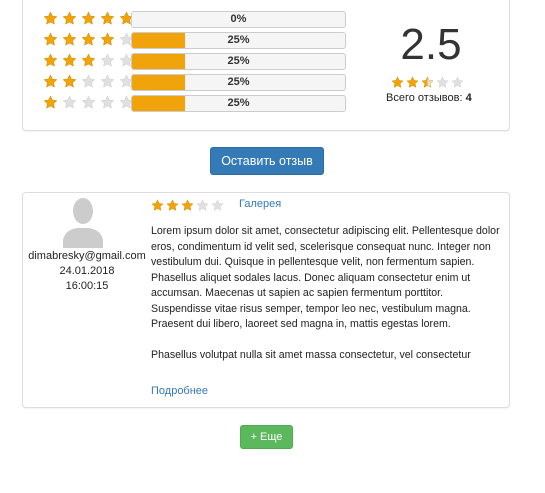 The image size is (545, 493). Describe the element at coordinates (87, 286) in the screenshot. I see `review-time: 16:00:15` at that location.